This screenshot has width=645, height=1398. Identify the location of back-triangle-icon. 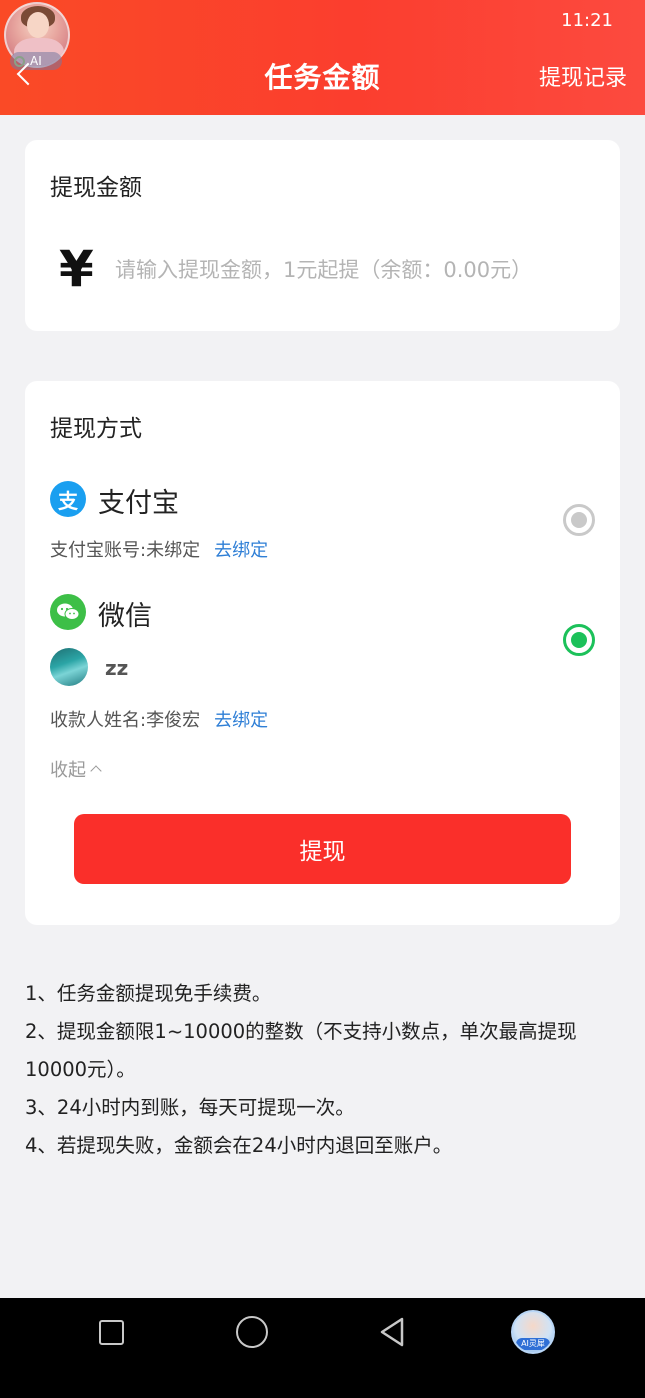
(392, 1332).